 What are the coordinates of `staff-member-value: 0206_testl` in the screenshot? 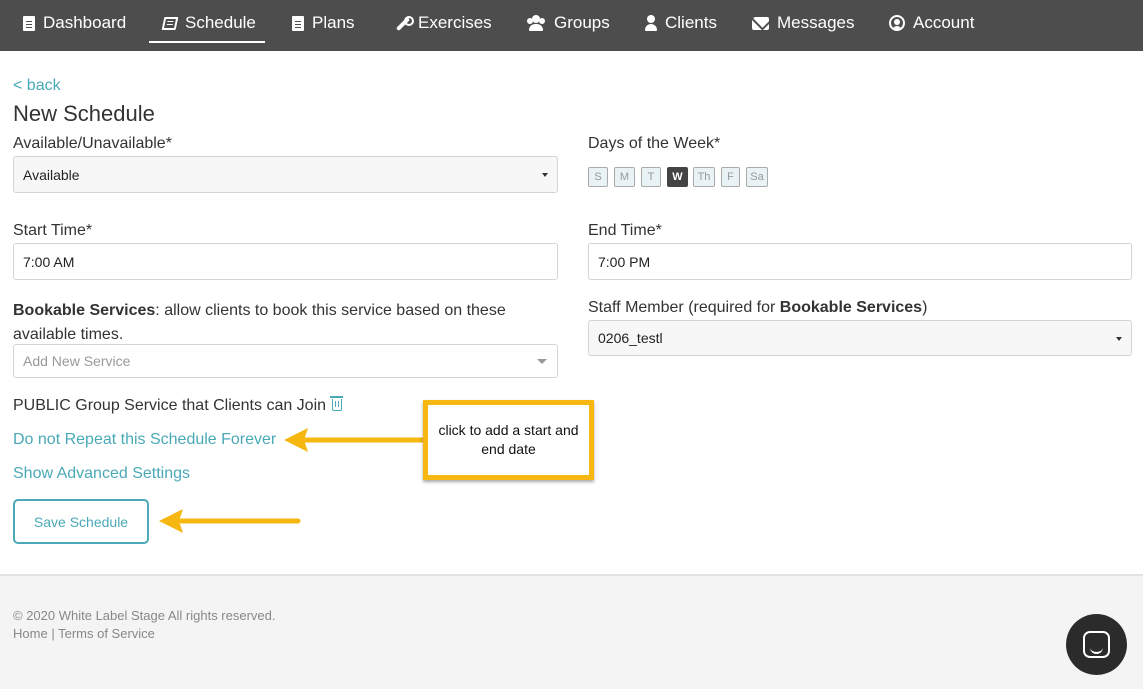 It's located at (630, 338).